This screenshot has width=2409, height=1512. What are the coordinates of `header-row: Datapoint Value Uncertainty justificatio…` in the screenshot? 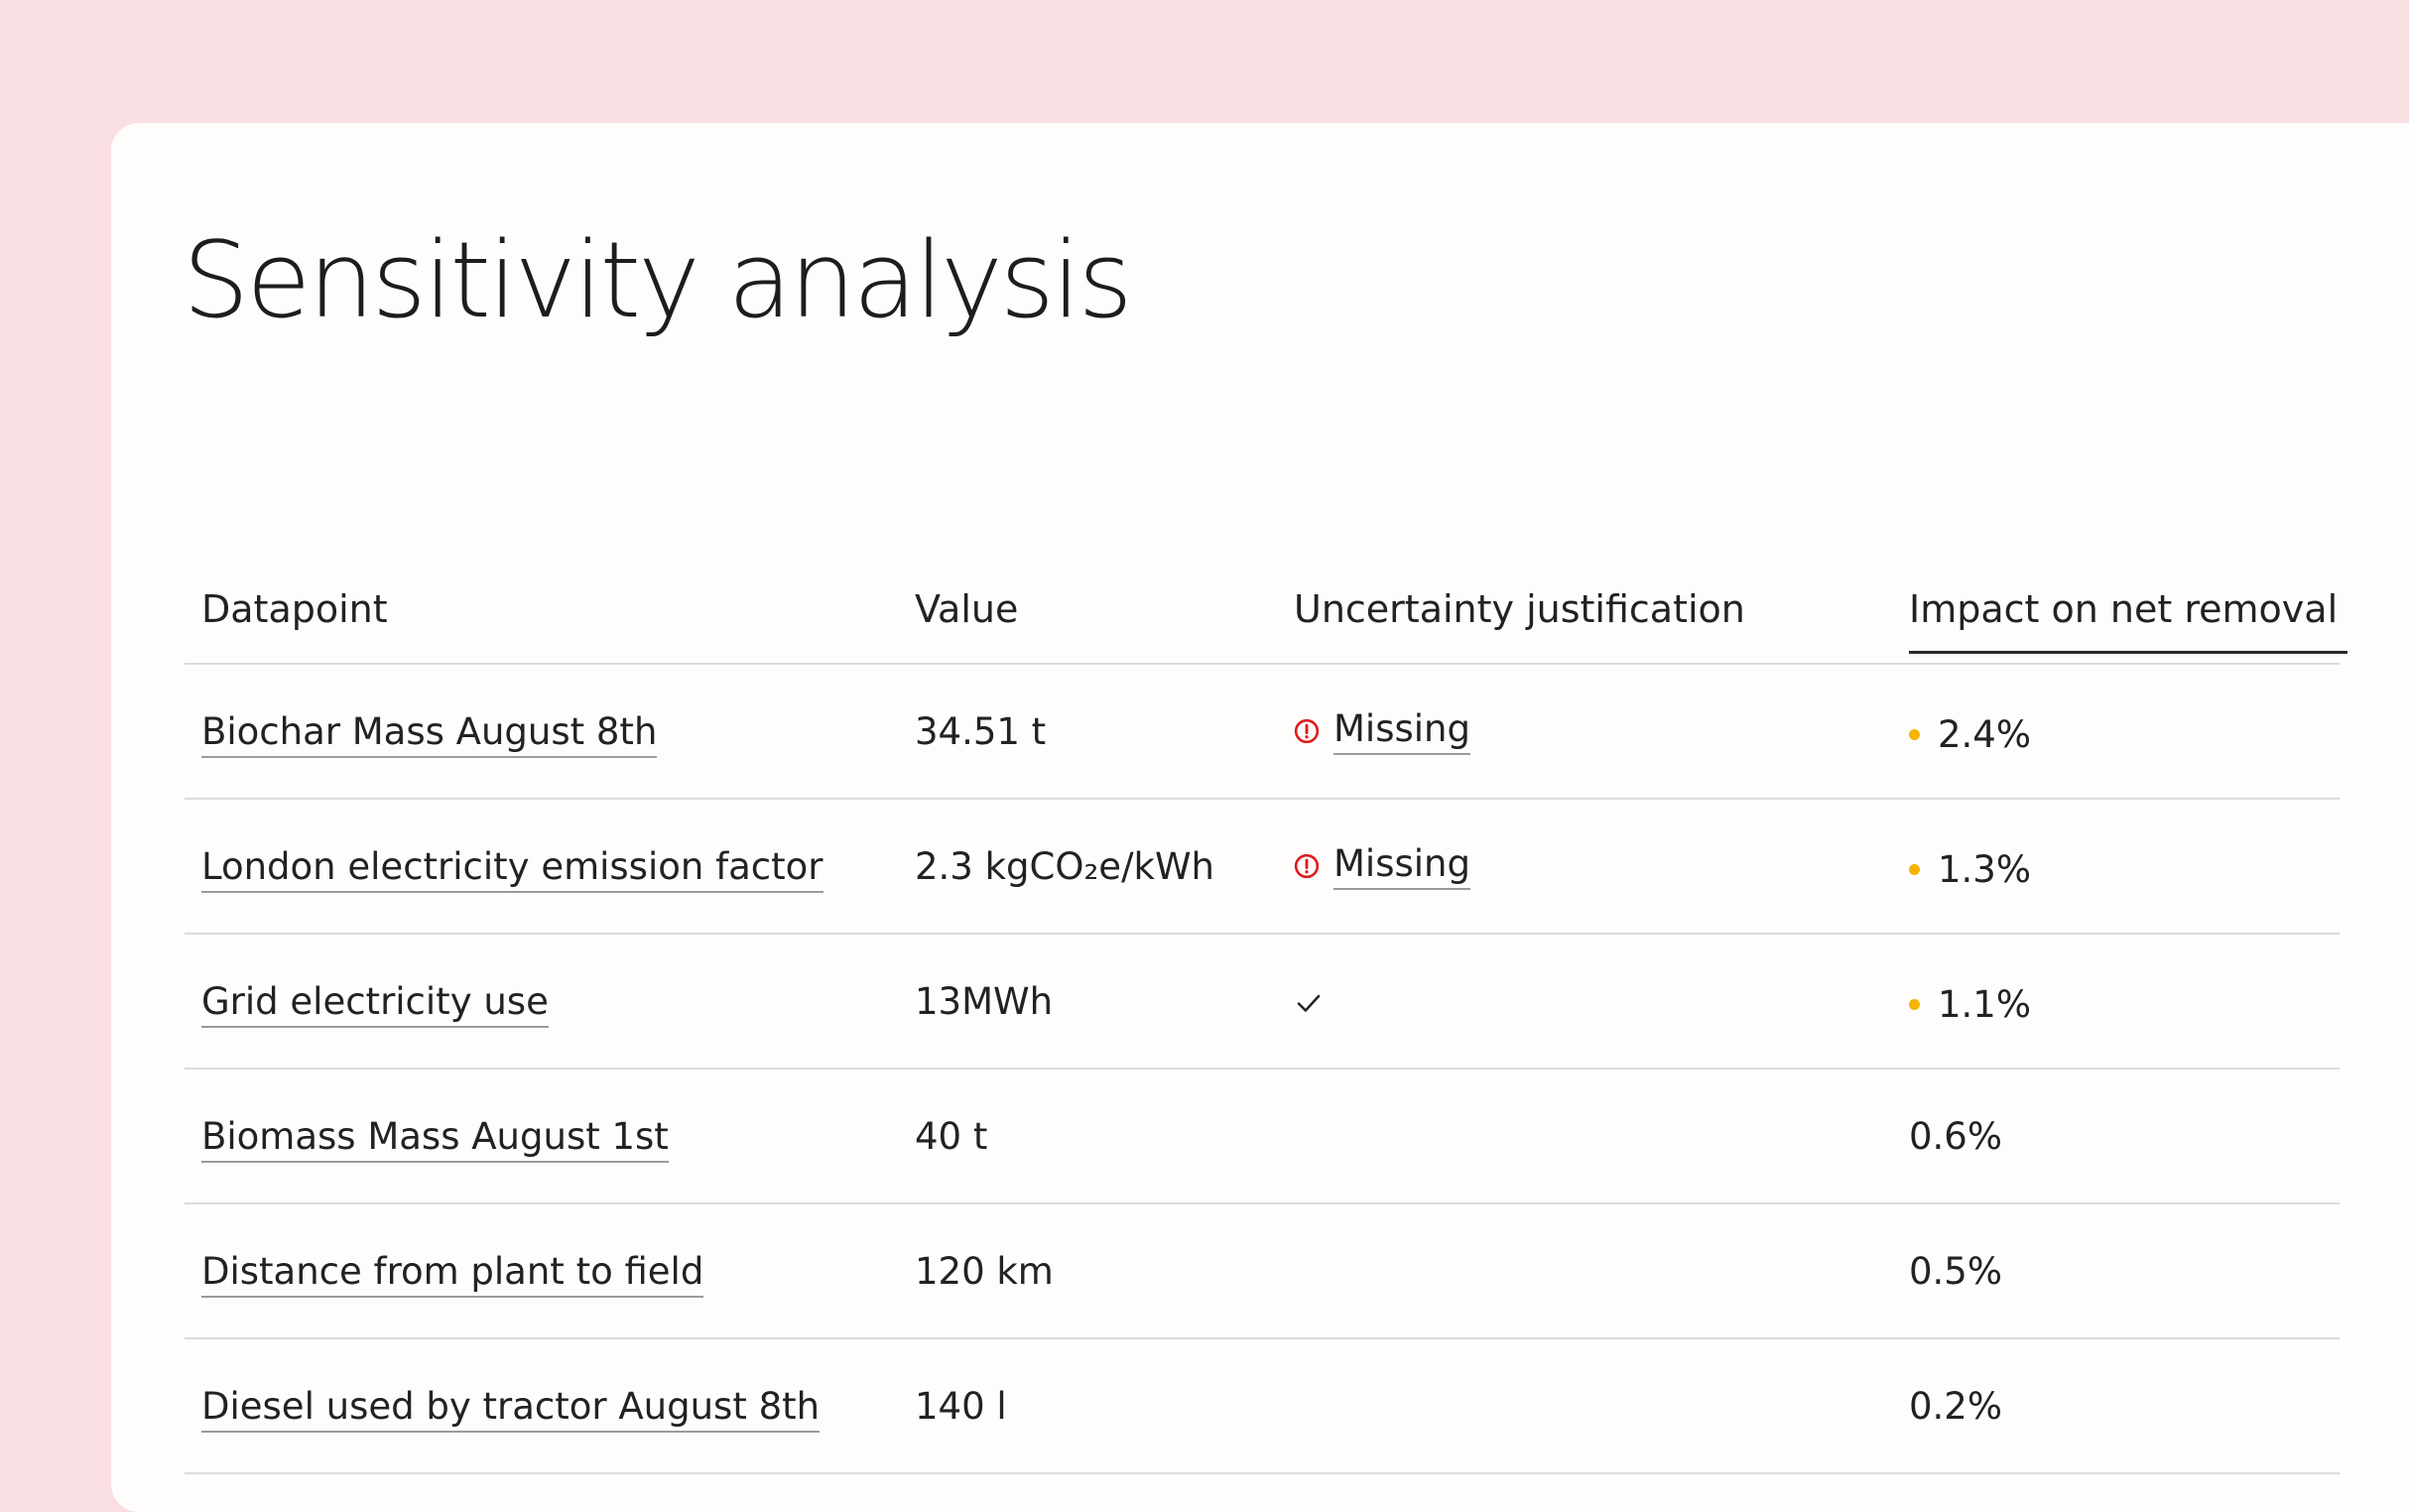 It's located at (1266, 610).